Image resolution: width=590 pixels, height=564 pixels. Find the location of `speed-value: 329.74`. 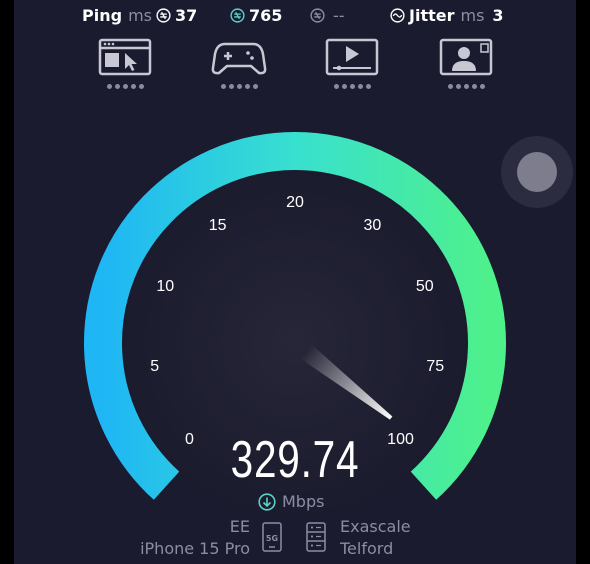

speed-value: 329.74 is located at coordinates (295, 460).